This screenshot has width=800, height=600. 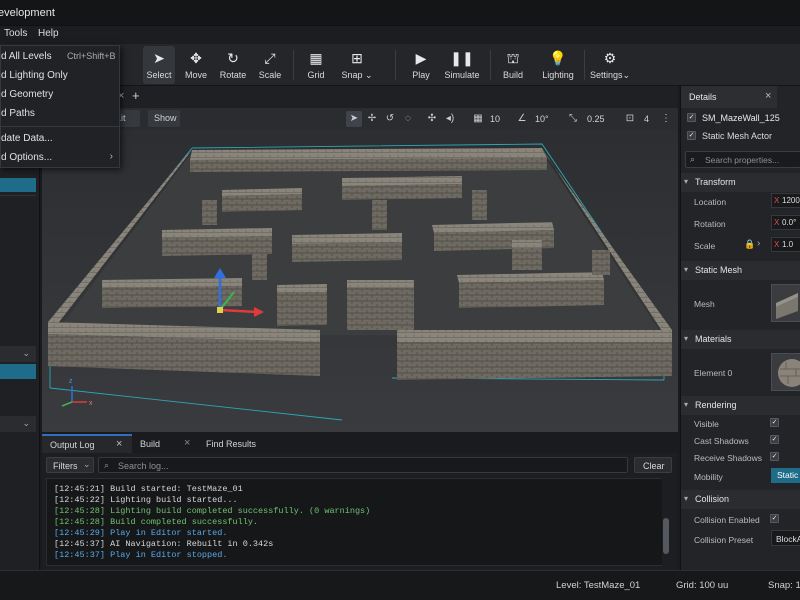 What do you see at coordinates (774, 518) in the screenshot?
I see `collision-enabled-checkbox: ✓` at bounding box center [774, 518].